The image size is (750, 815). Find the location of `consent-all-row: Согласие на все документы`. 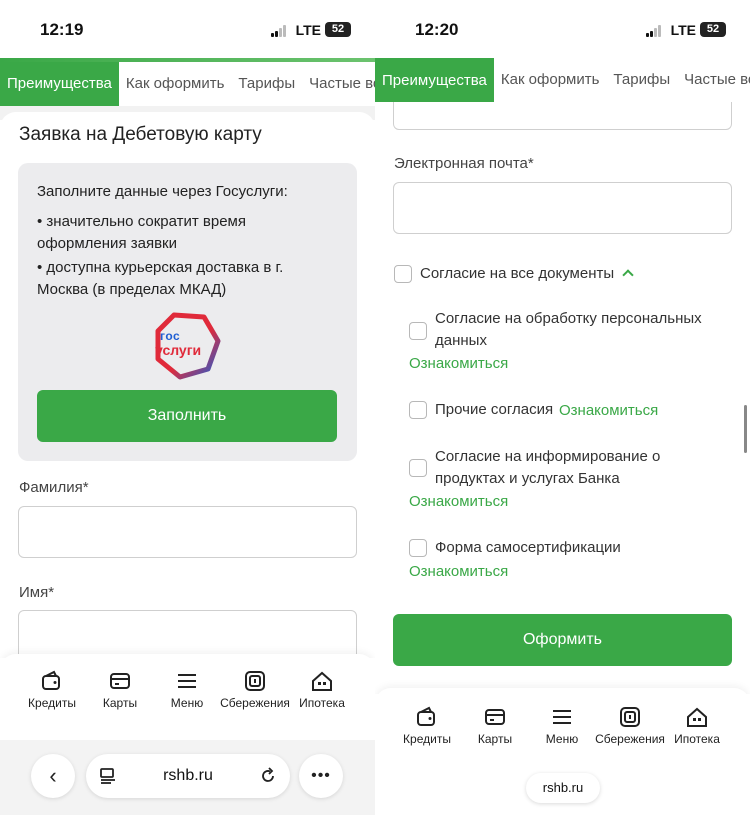

consent-all-row: Согласие на все документы is located at coordinates (527, 274).